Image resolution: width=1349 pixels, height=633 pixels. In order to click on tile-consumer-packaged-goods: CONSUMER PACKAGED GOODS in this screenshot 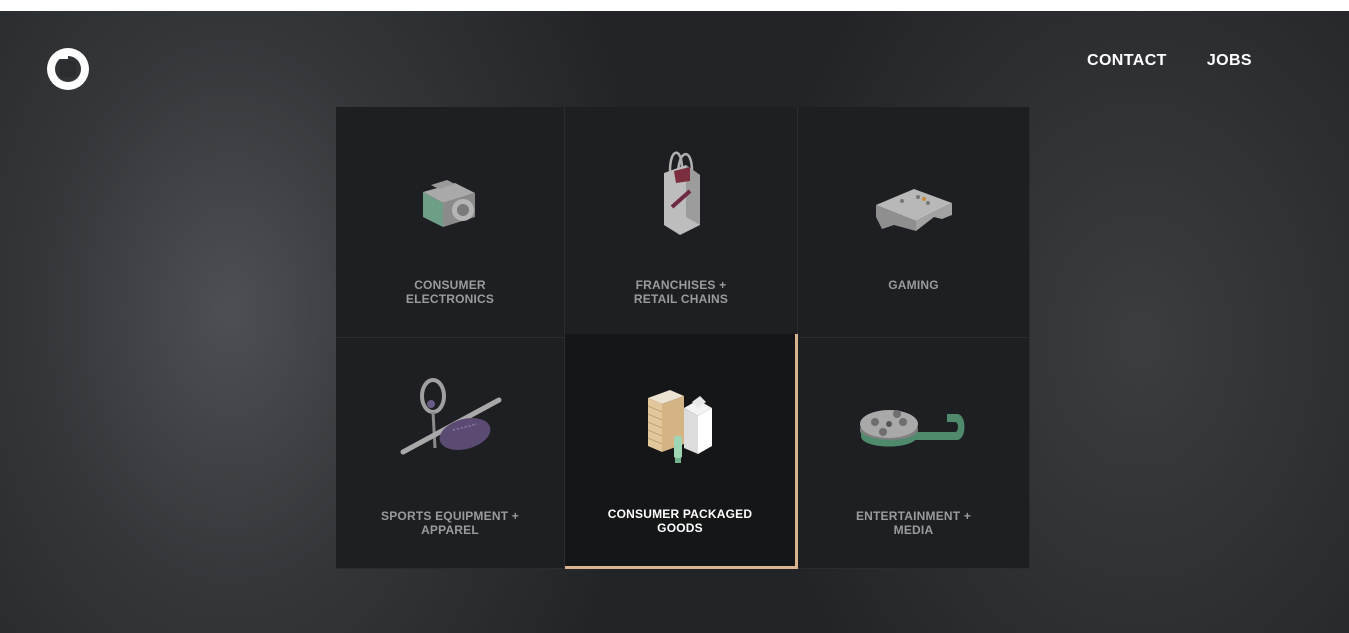, I will do `click(681, 451)`.